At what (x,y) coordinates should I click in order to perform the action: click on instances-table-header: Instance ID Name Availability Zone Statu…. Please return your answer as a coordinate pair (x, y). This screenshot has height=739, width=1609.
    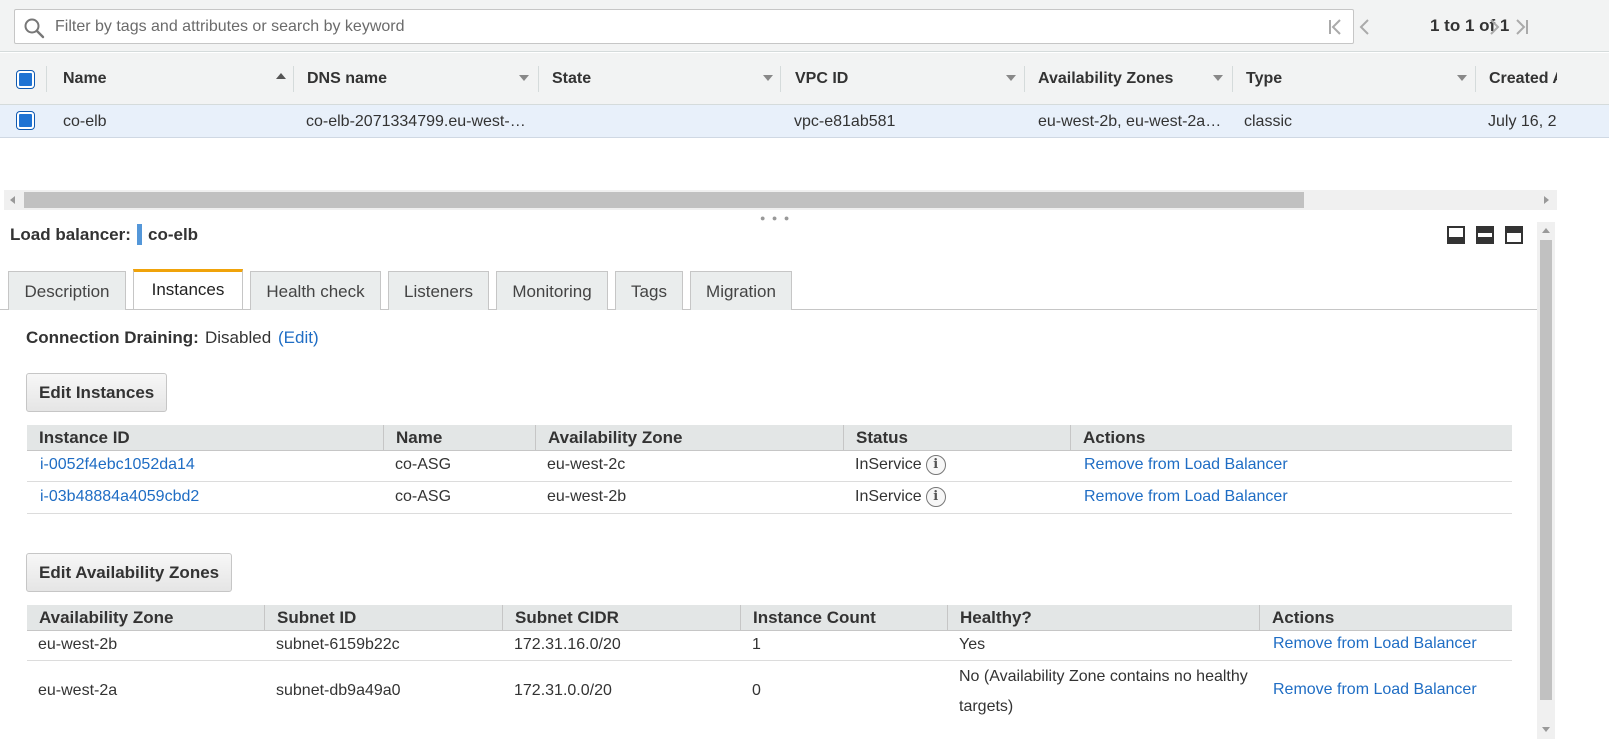
    Looking at the image, I should click on (769, 438).